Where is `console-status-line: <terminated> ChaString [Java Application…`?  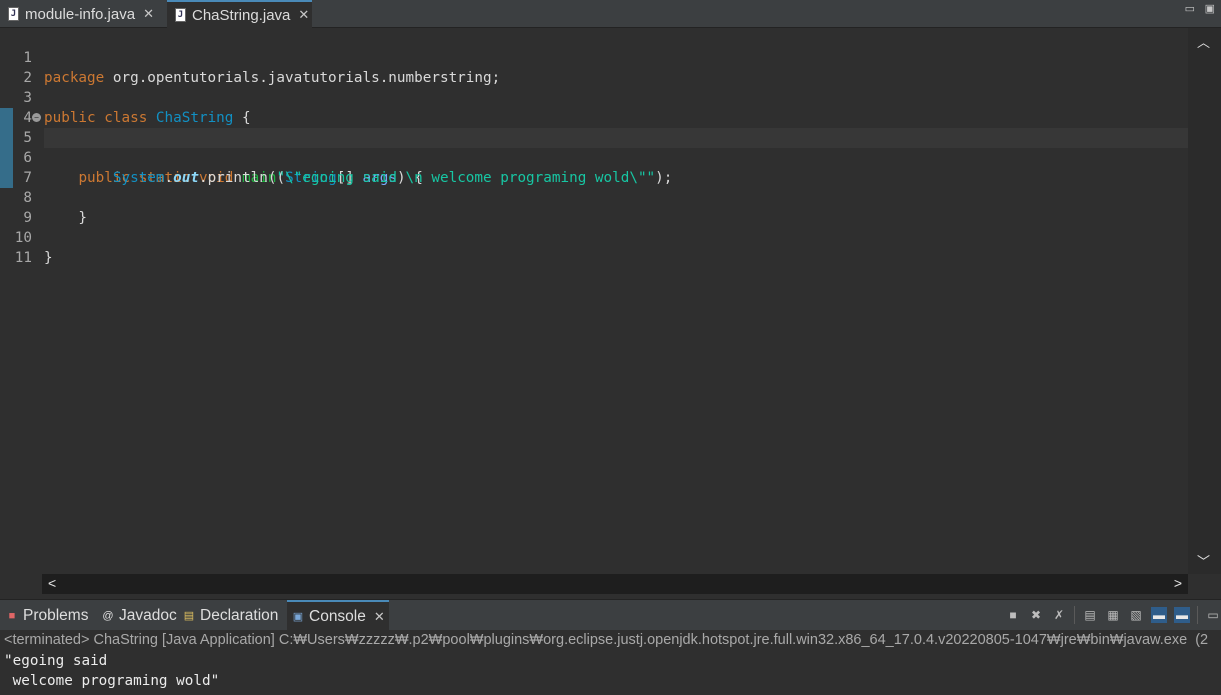 console-status-line: <terminated> ChaString [Java Application… is located at coordinates (606, 640).